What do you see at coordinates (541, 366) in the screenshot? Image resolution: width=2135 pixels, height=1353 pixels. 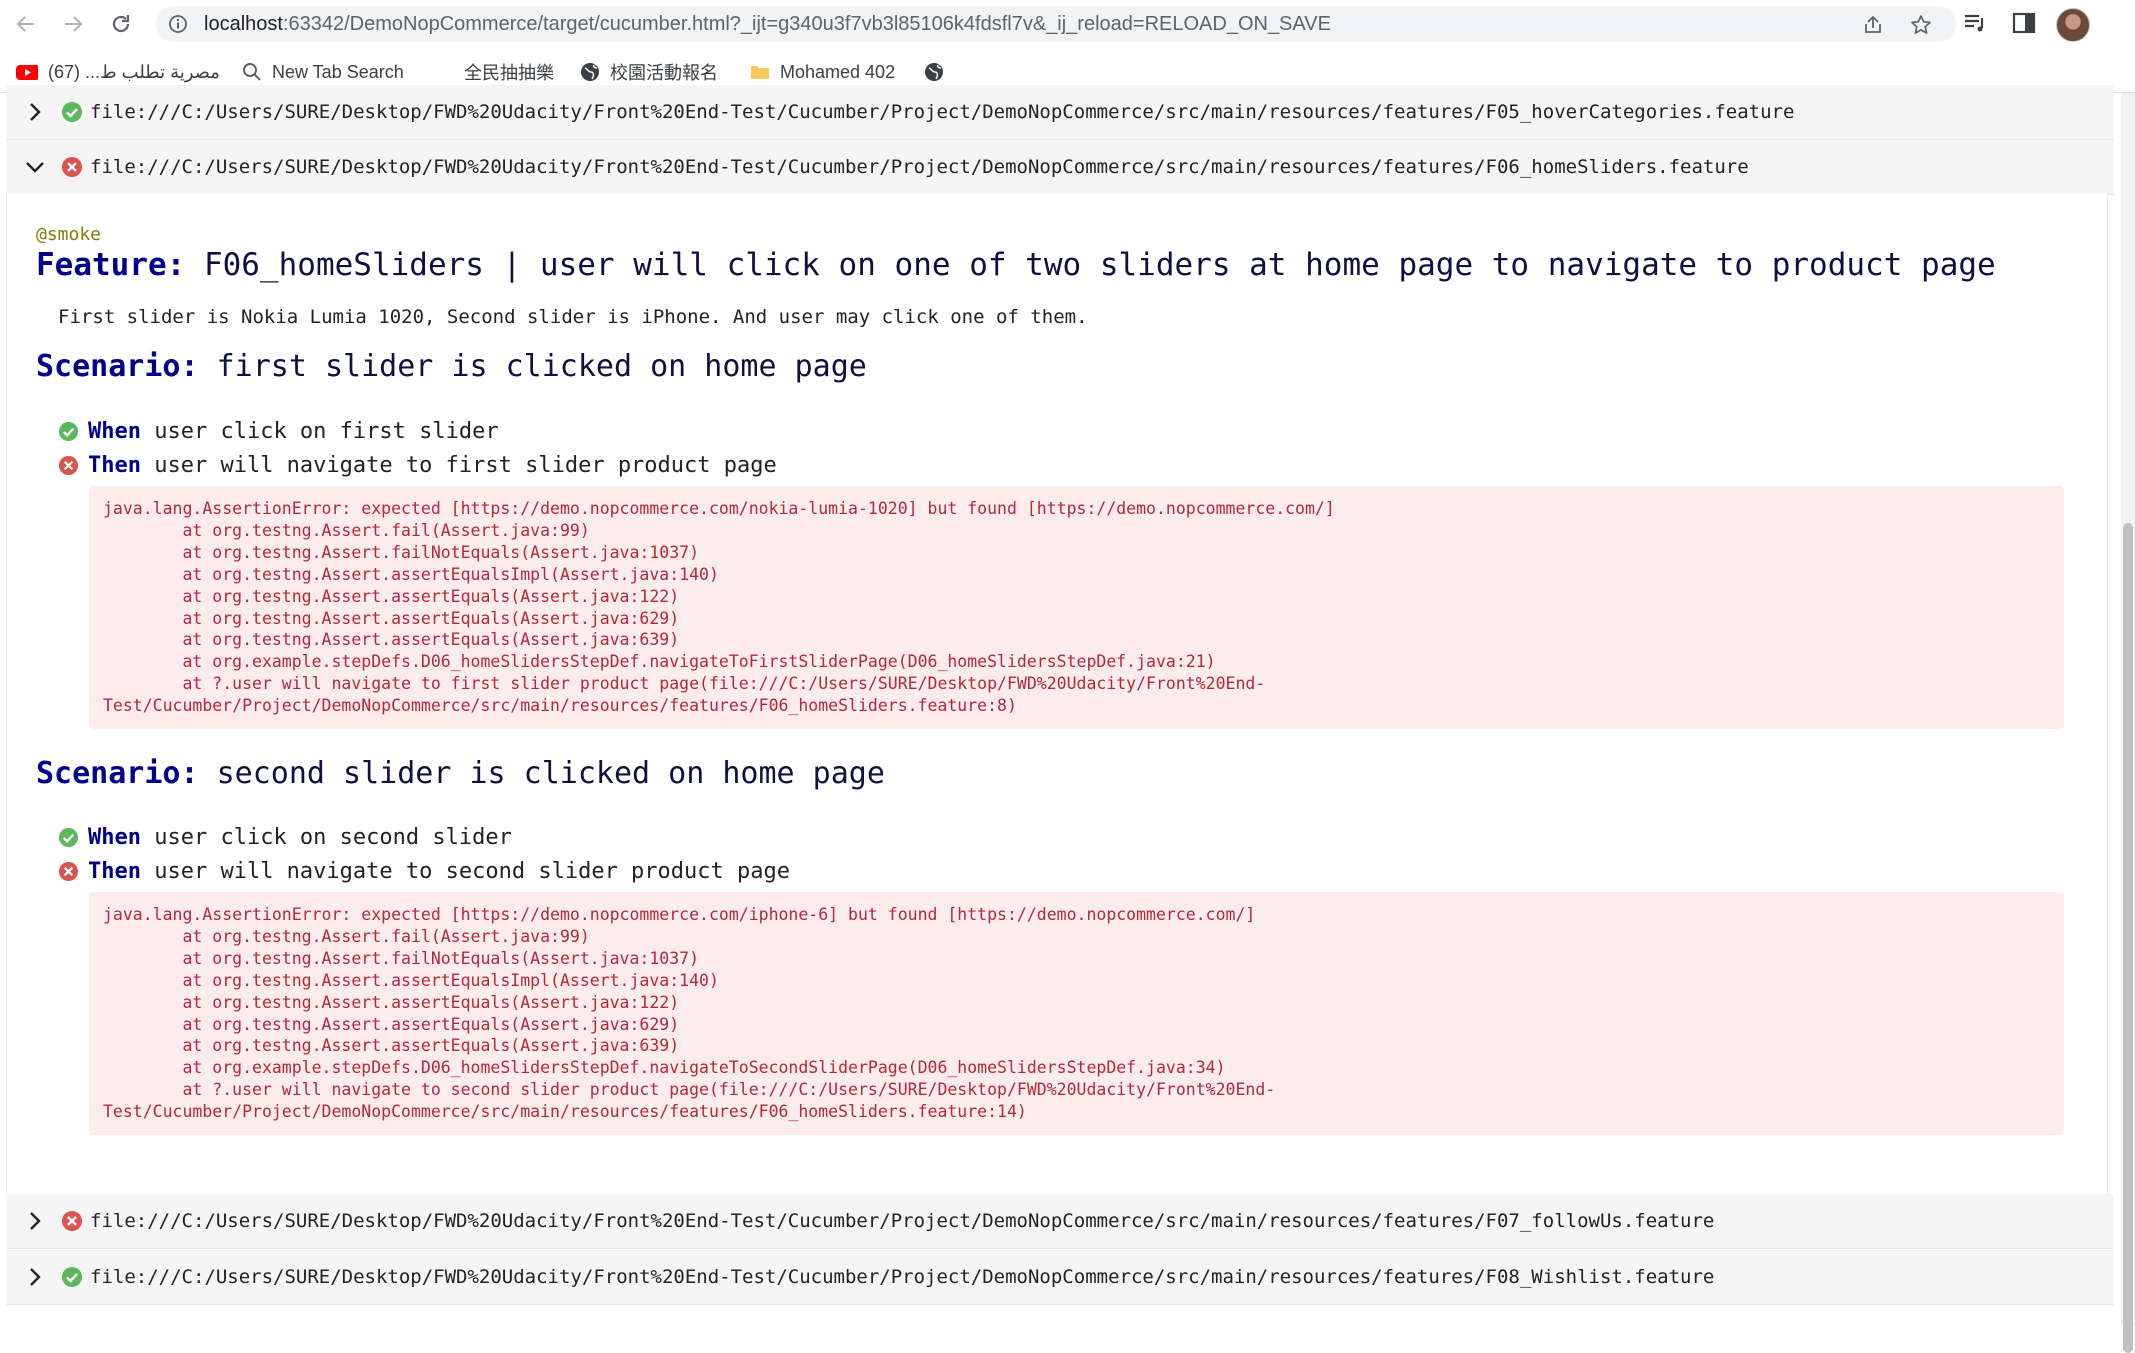 I see `scenario-name: first slider is clicked on home page` at bounding box center [541, 366].